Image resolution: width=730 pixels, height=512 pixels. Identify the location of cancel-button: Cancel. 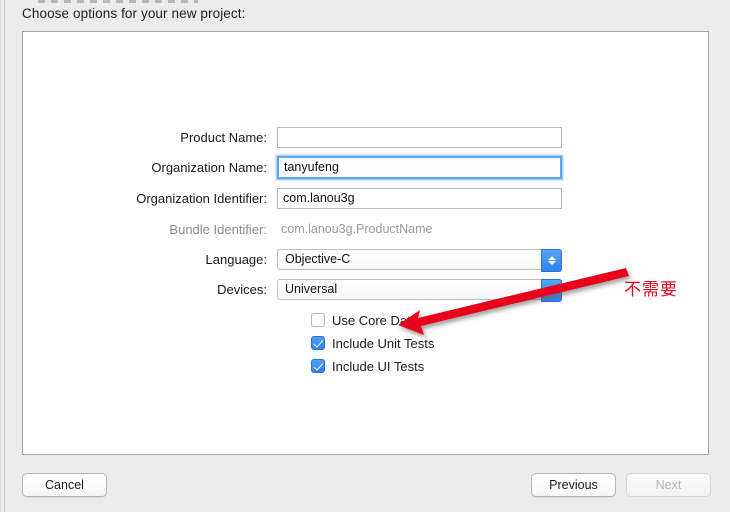
(64, 485).